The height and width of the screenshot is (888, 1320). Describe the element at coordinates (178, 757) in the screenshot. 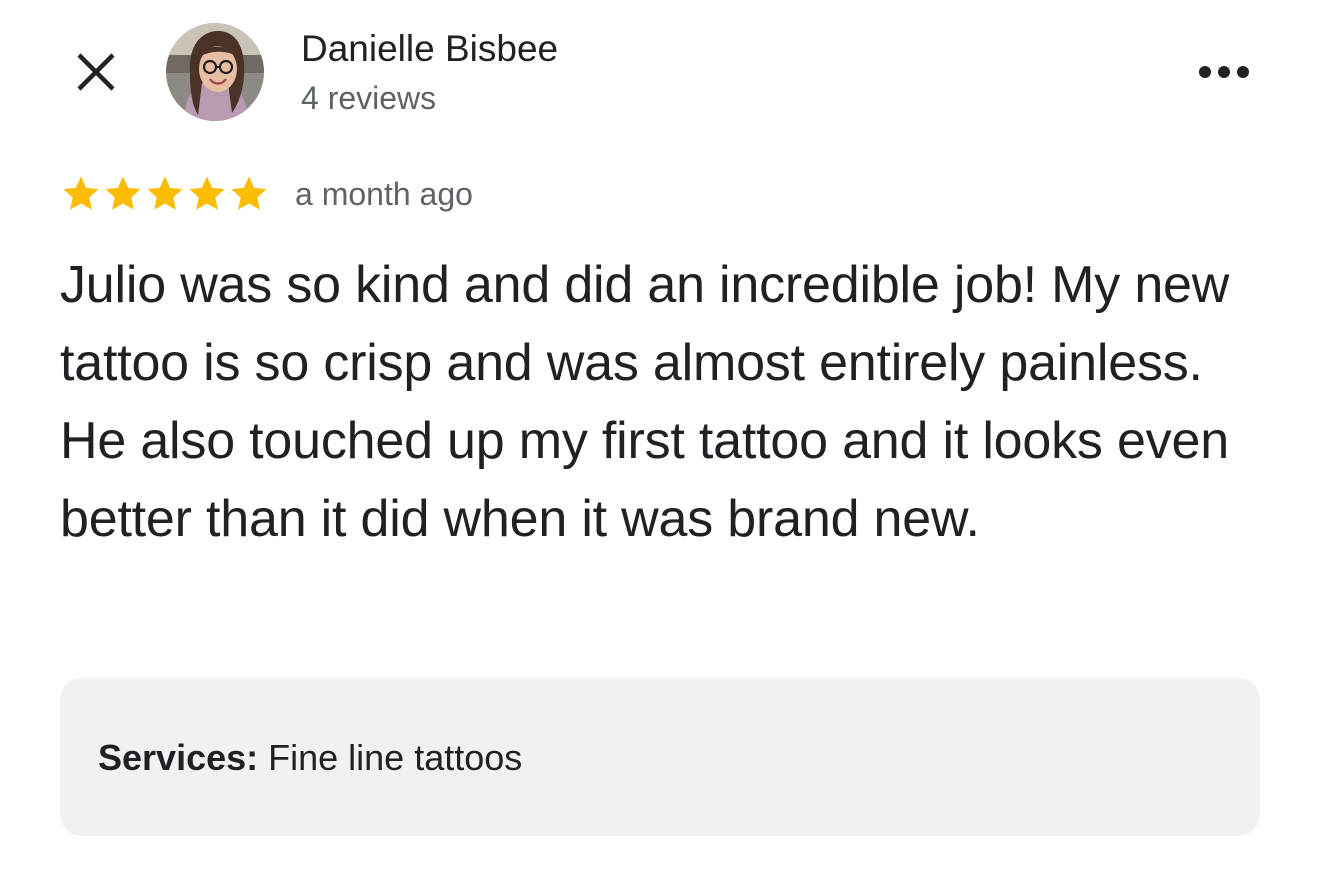

I see `services-label: Services:` at that location.